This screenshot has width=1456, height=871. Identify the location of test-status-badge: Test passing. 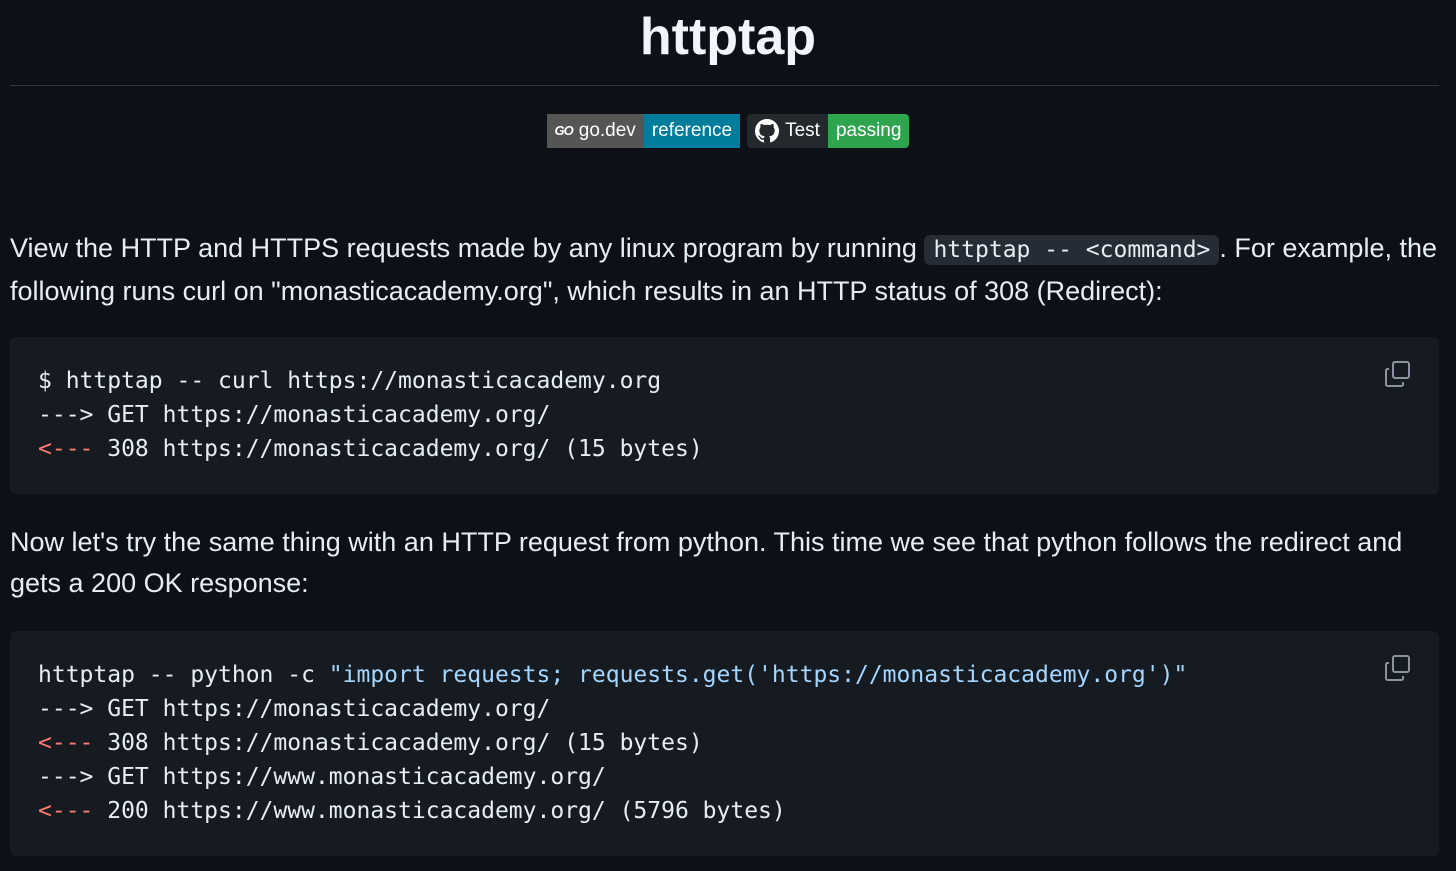
(828, 131).